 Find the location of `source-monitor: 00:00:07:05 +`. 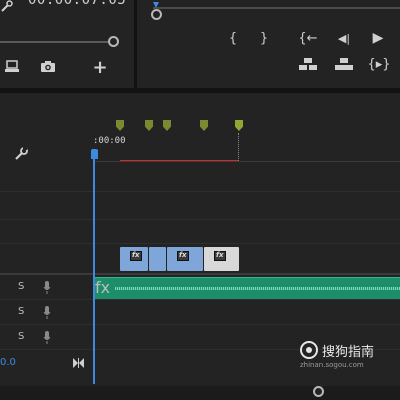

source-monitor: 00:00:07:05 + is located at coordinates (67, 44).